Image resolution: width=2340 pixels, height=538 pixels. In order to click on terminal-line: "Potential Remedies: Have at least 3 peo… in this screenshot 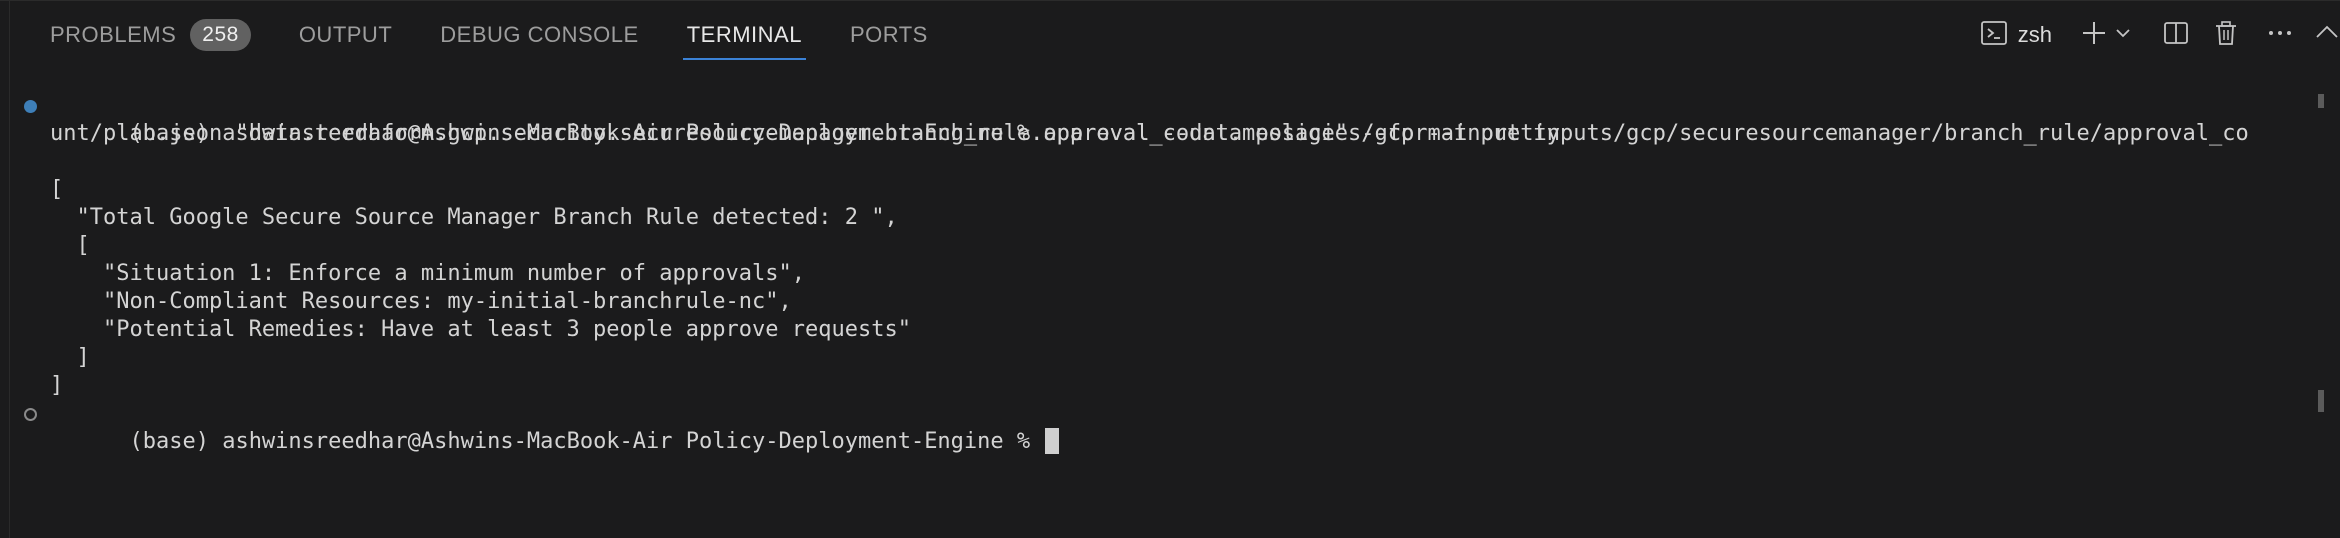, I will do `click(1150, 330)`.